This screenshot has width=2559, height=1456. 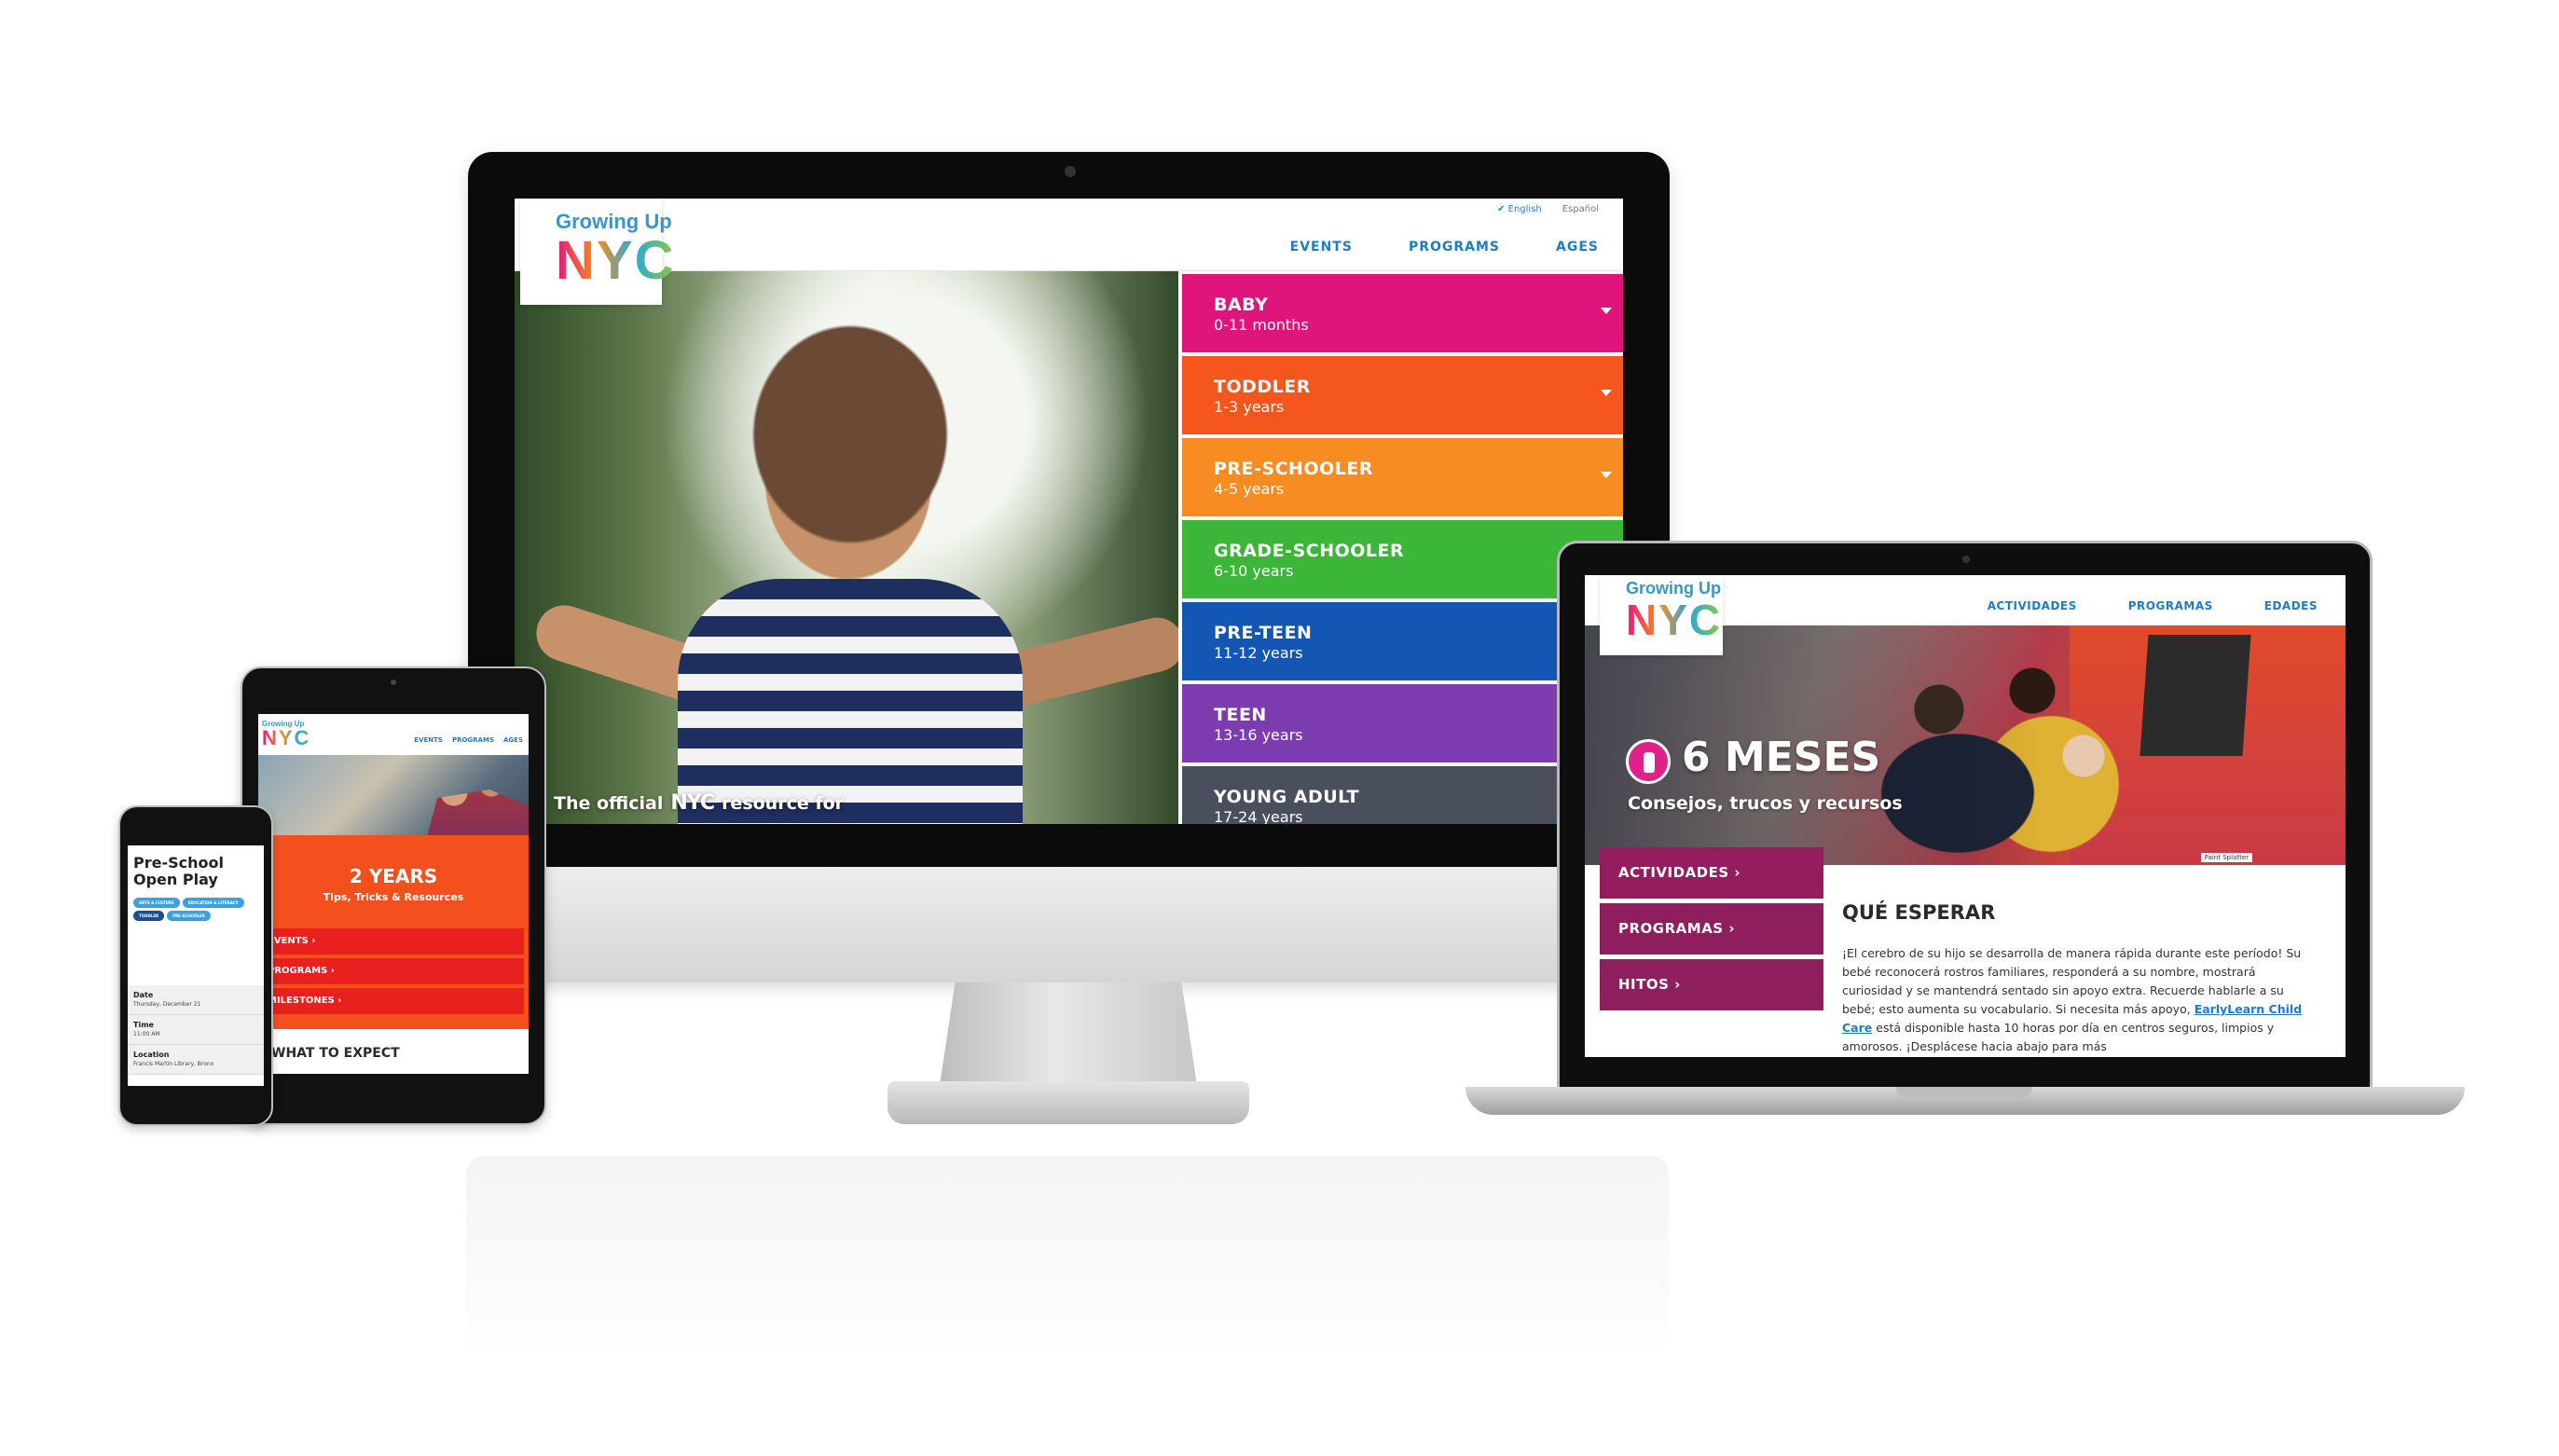 I want to click on monitor-stand-base, so click(x=1068, y=1102).